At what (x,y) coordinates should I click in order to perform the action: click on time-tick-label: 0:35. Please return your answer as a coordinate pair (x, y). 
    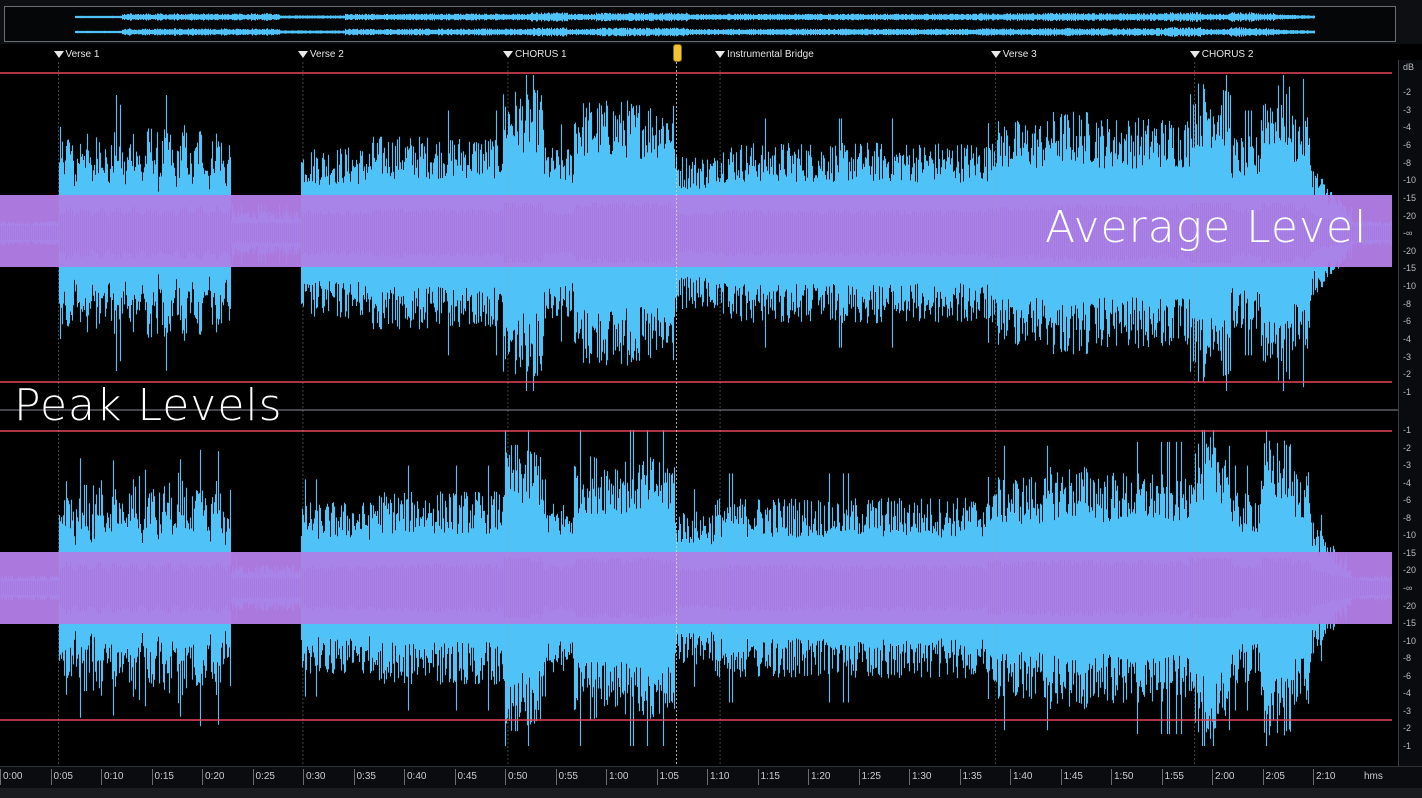
    Looking at the image, I should click on (364, 777).